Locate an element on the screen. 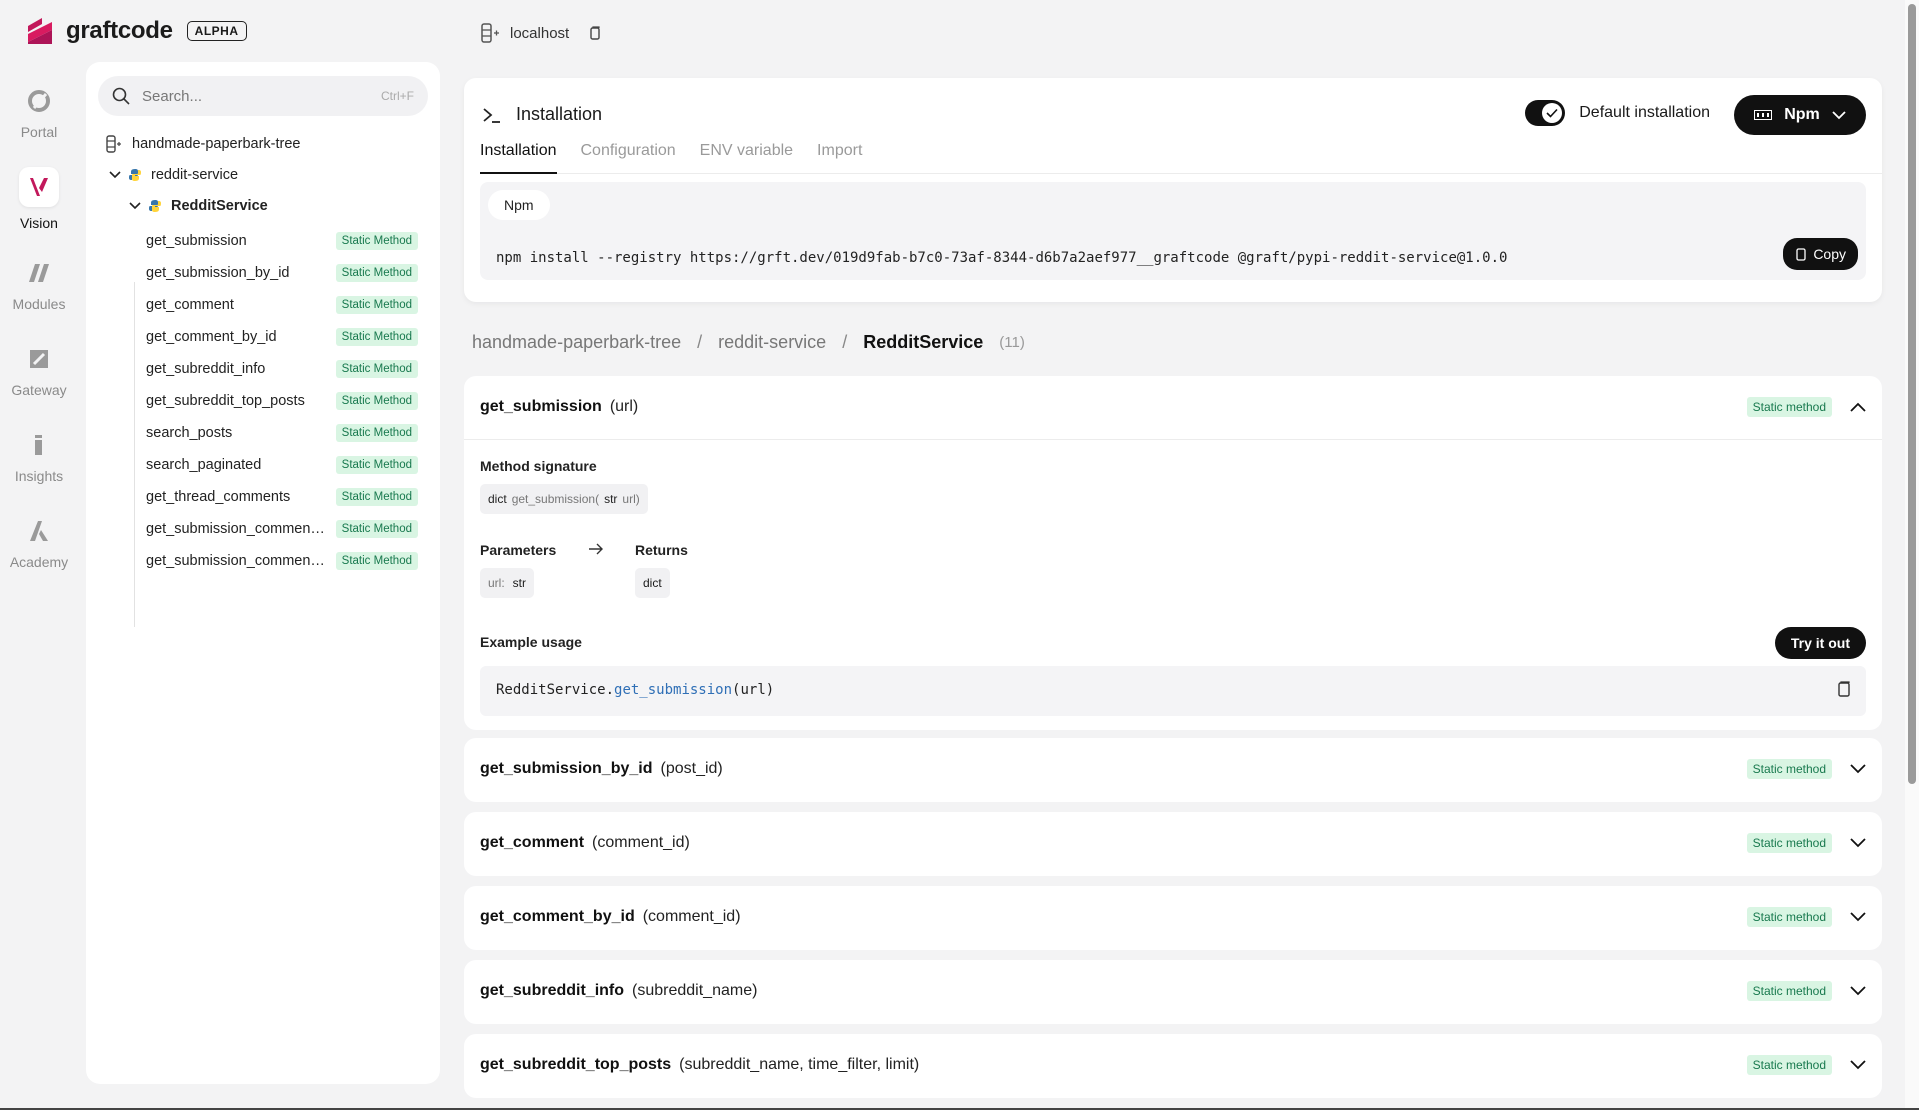 The height and width of the screenshot is (1110, 1919). tree-method-item: get_comment_by_id Static Method is located at coordinates (263, 337).